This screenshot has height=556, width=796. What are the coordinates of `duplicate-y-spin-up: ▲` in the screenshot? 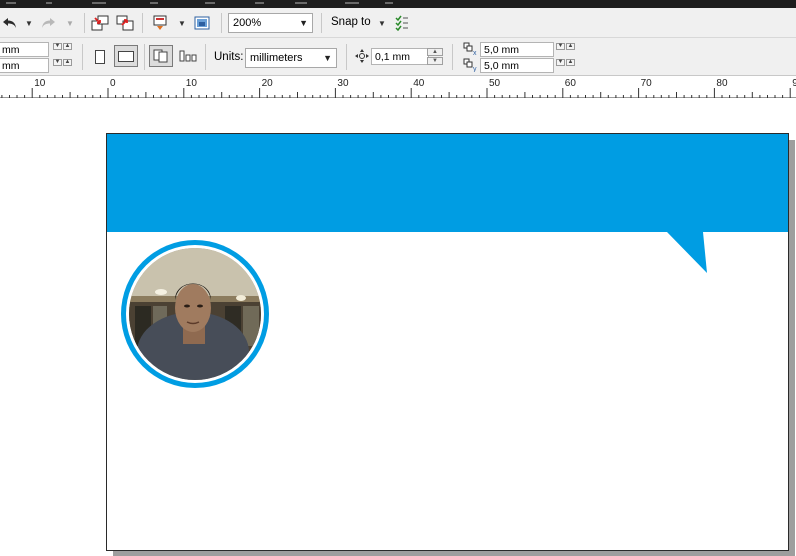 It's located at (570, 62).